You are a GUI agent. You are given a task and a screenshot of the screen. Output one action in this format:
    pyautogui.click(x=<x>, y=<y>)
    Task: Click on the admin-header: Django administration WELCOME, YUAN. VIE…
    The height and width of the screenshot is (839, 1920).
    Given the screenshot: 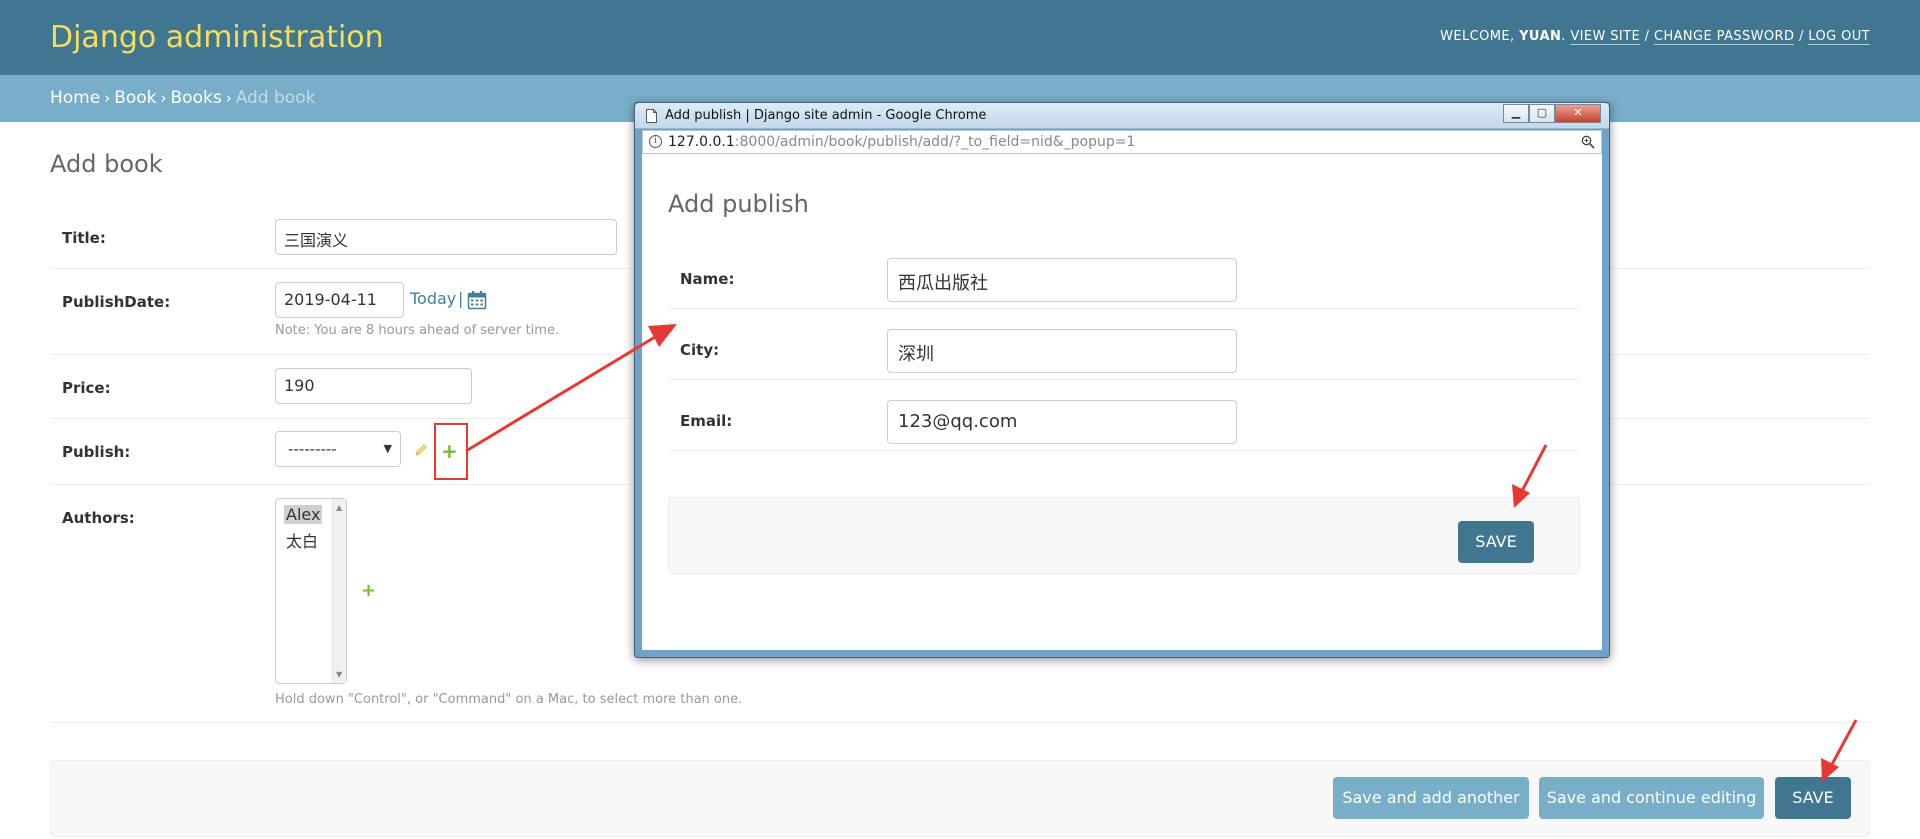 What is the action you would take?
    pyautogui.click(x=960, y=37)
    